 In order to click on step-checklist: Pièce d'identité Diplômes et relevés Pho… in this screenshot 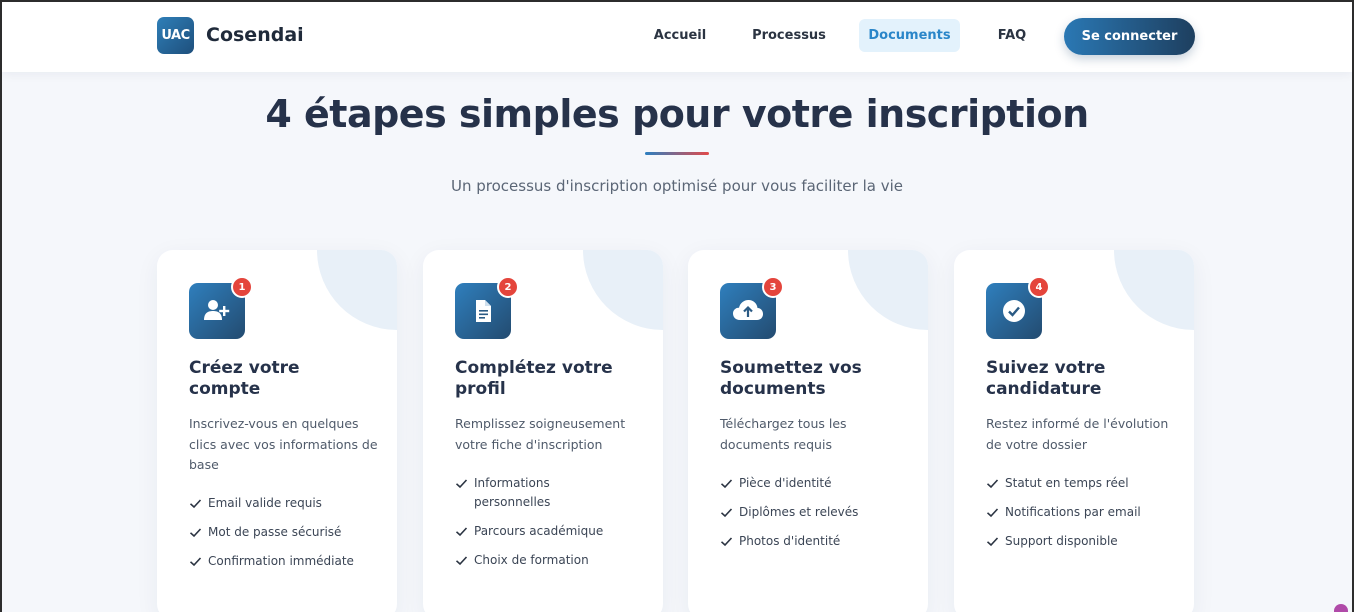, I will do `click(817, 517)`.